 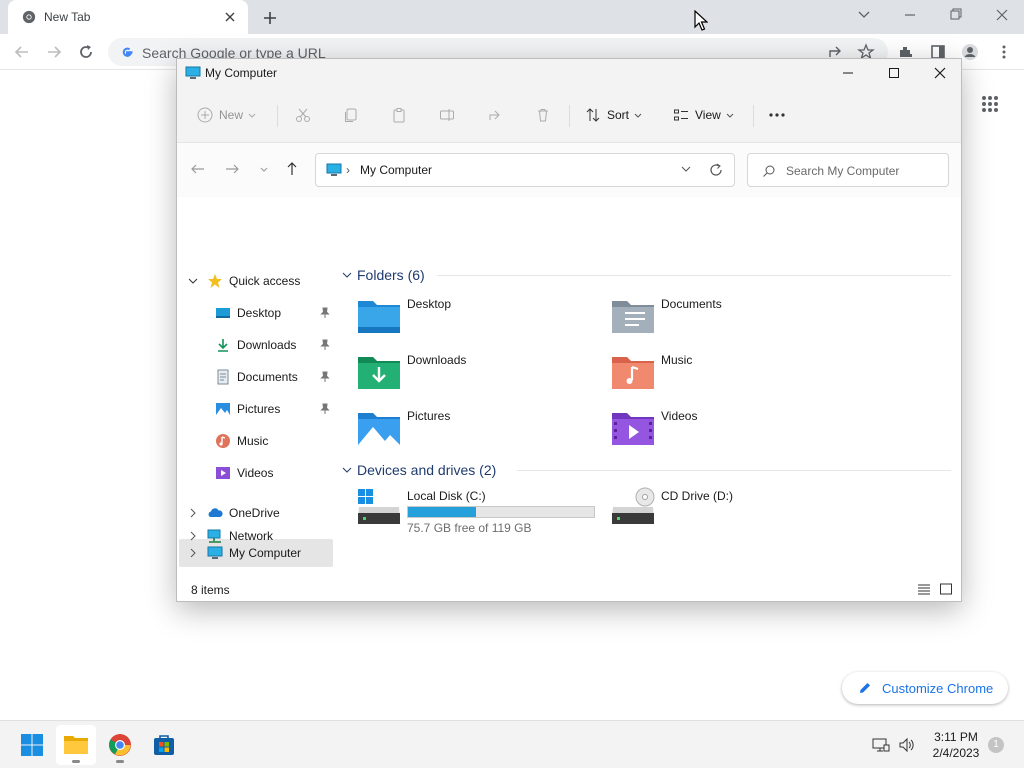 I want to click on close-icon, so click(x=940, y=73).